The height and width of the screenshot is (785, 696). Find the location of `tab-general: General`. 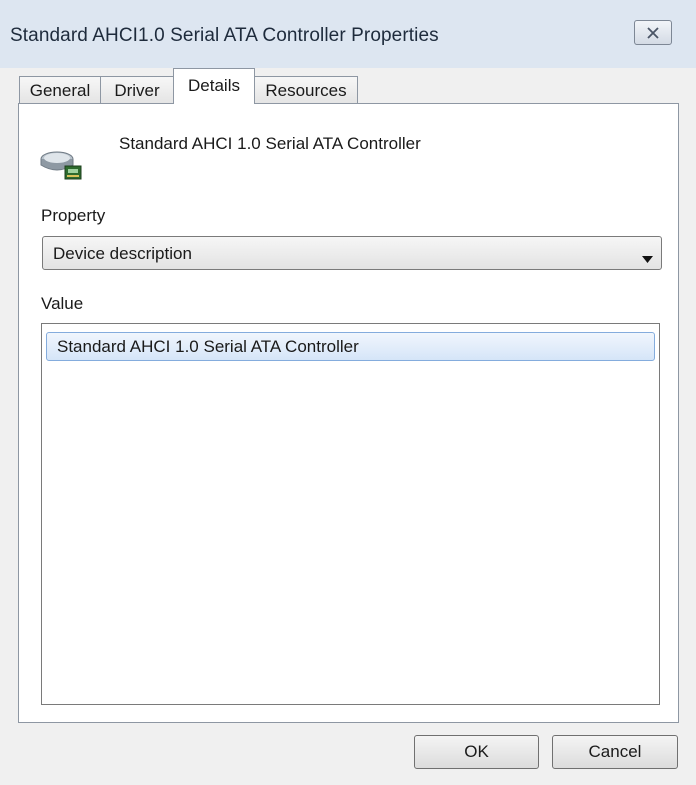

tab-general: General is located at coordinates (60, 90).